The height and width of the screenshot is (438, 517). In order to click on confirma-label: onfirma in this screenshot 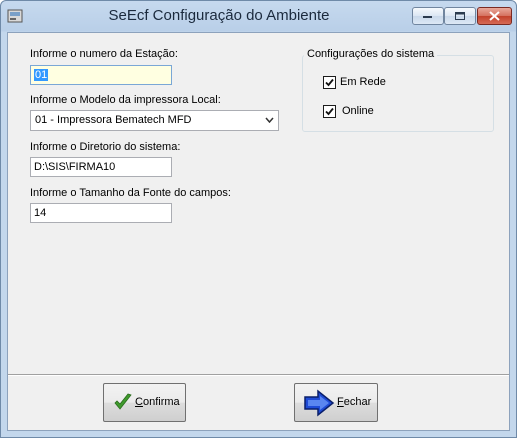, I will do `click(161, 402)`.